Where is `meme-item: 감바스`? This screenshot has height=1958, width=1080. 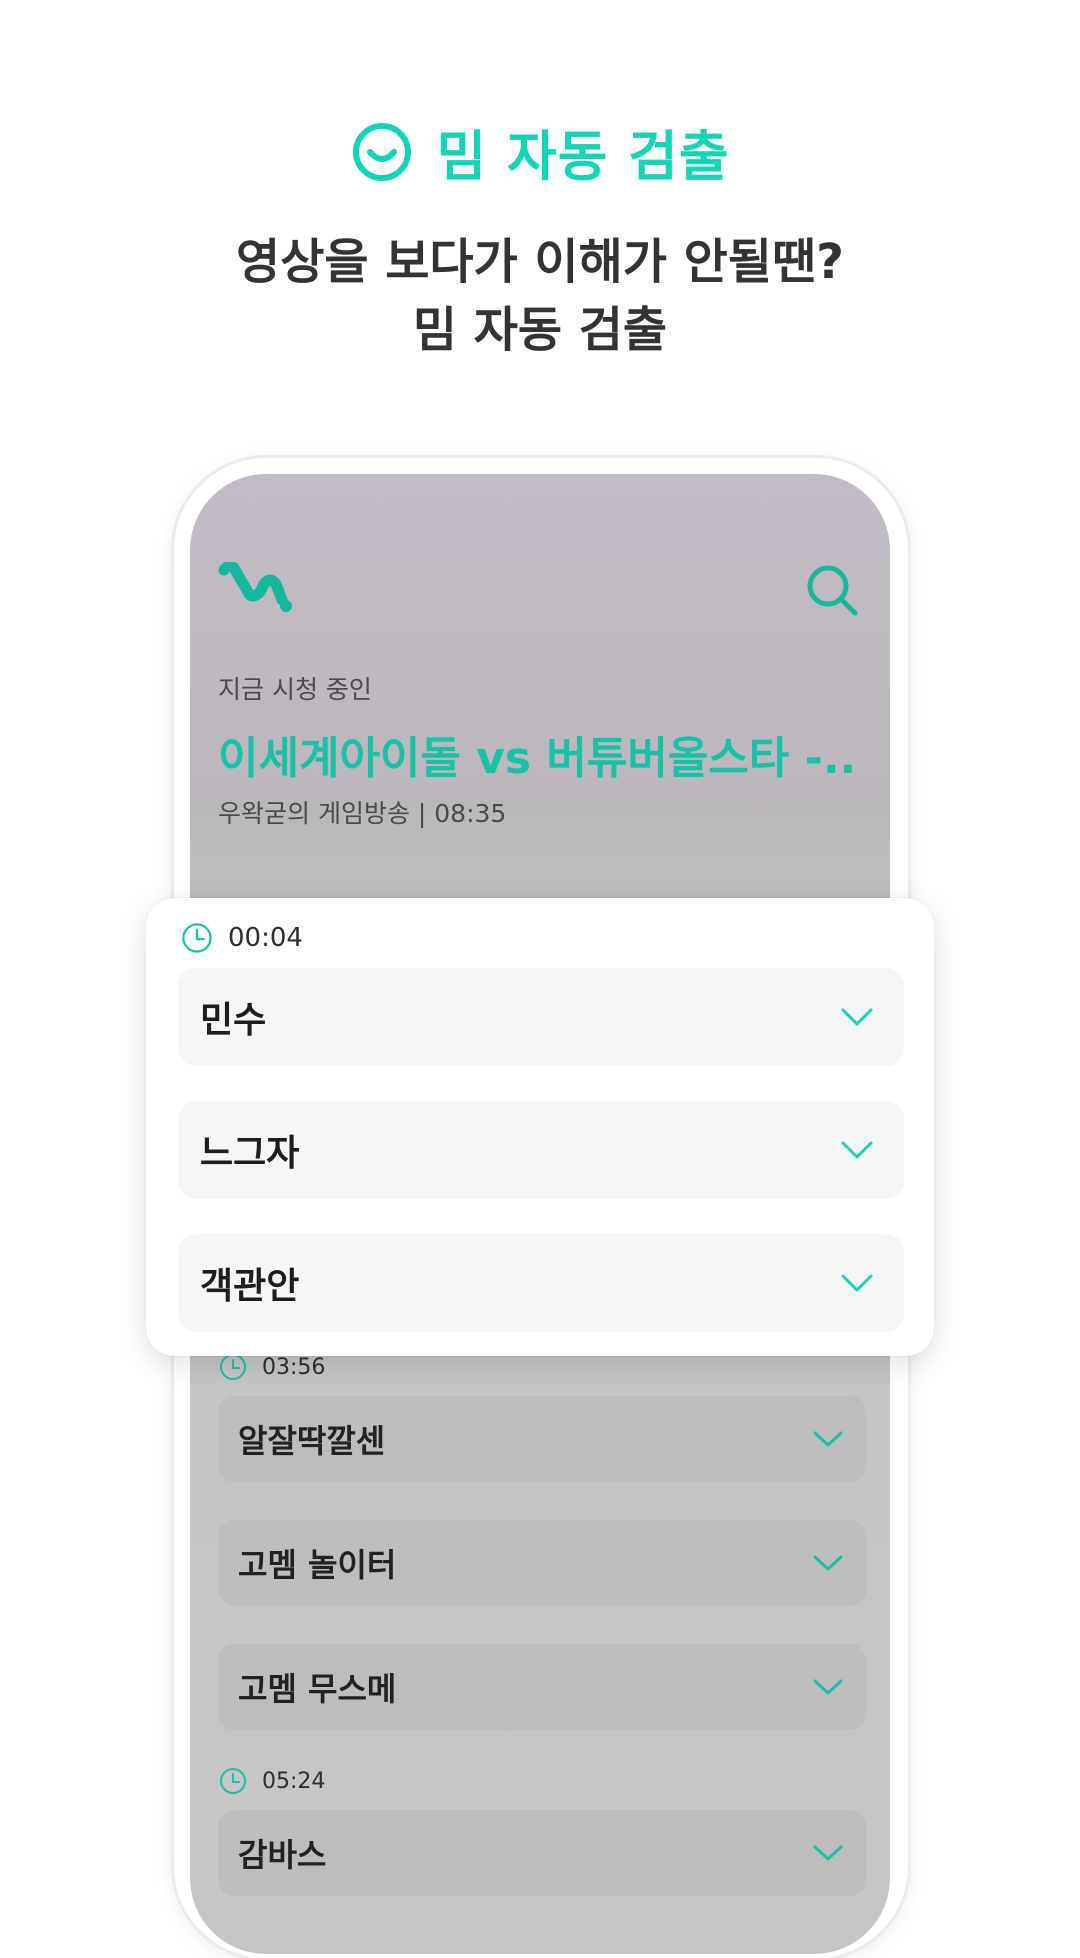 meme-item: 감바스 is located at coordinates (542, 1853).